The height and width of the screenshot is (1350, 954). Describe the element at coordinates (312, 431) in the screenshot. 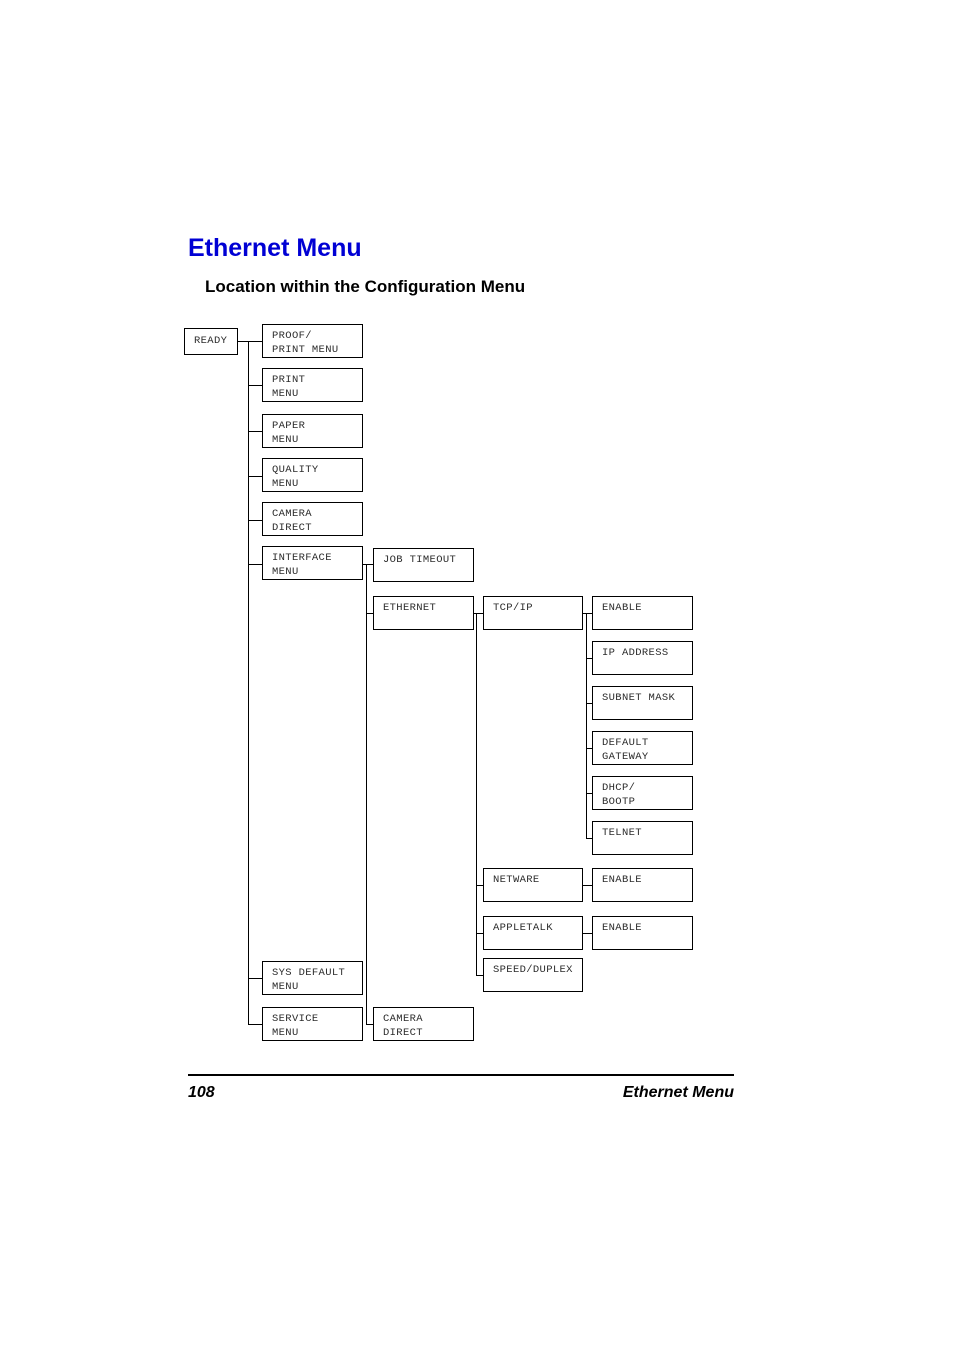

I see `node-paper-menu: PAPER MENU` at that location.